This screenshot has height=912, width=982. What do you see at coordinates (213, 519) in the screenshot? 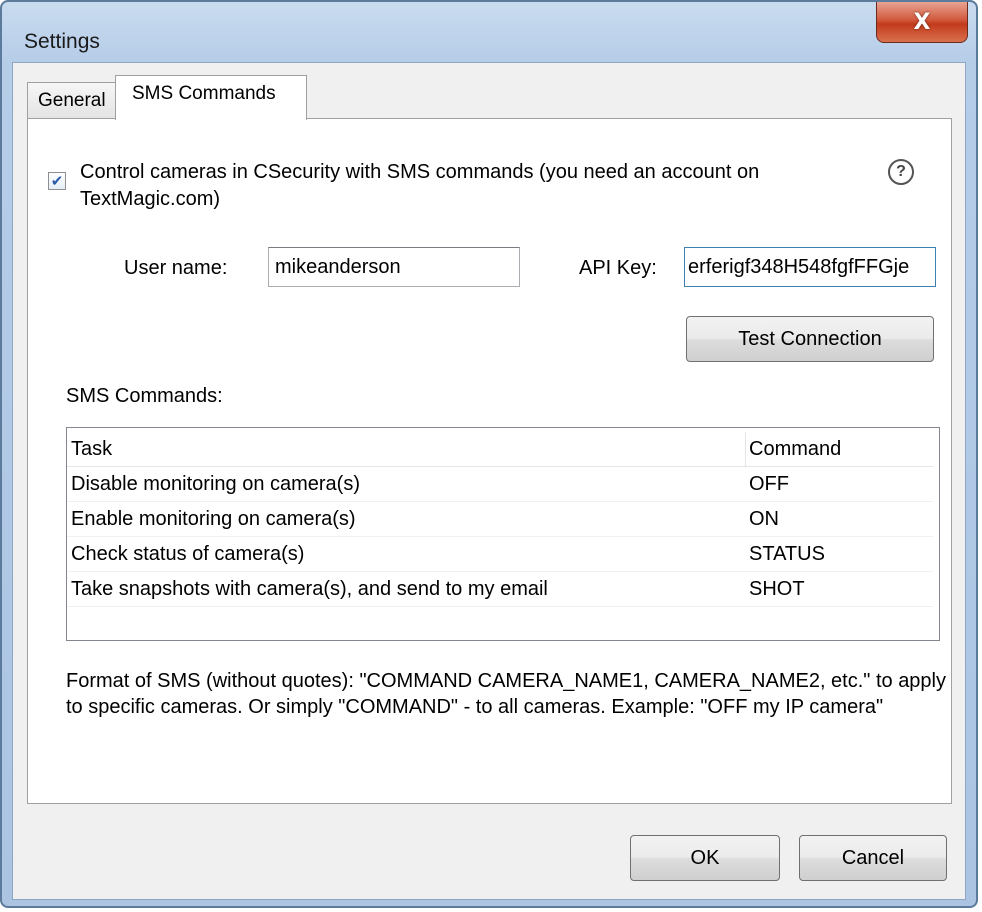
I see `task-cell: Enable monitoring on camera(s)` at bounding box center [213, 519].